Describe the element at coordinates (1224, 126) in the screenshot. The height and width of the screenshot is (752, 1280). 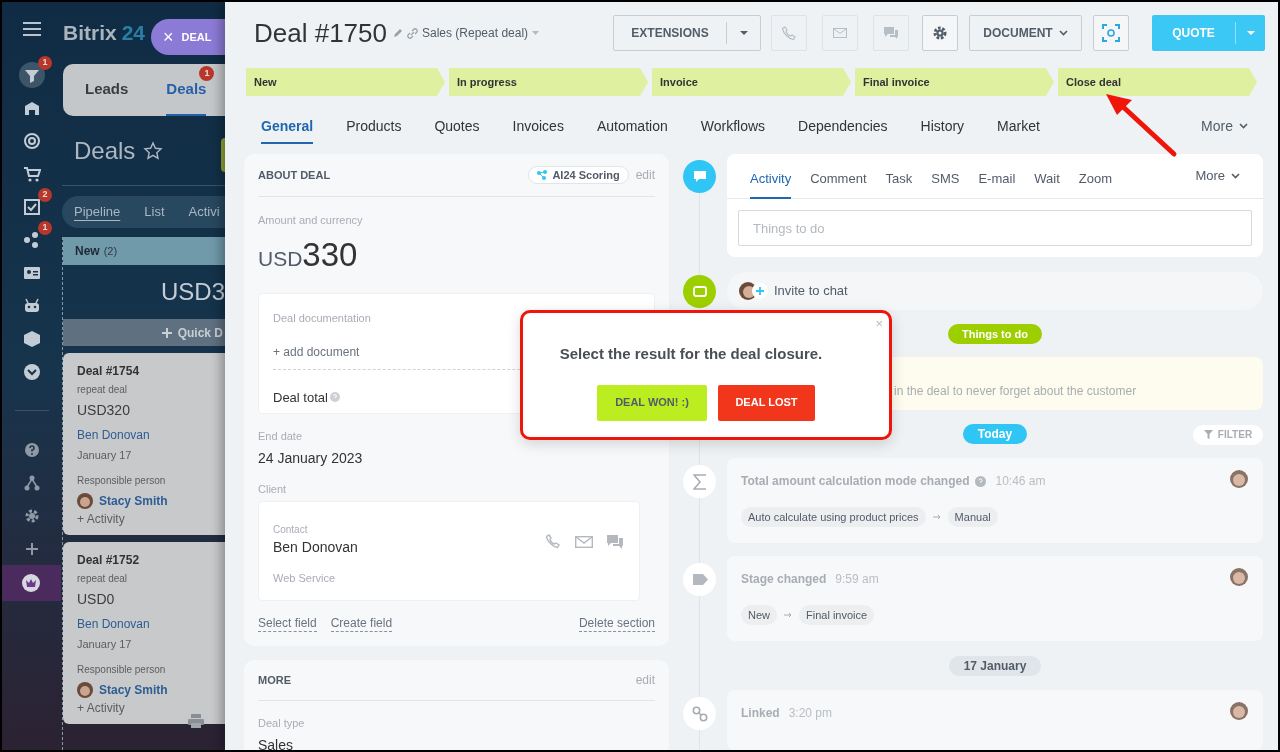
I see `more-tabs-button: More` at that location.